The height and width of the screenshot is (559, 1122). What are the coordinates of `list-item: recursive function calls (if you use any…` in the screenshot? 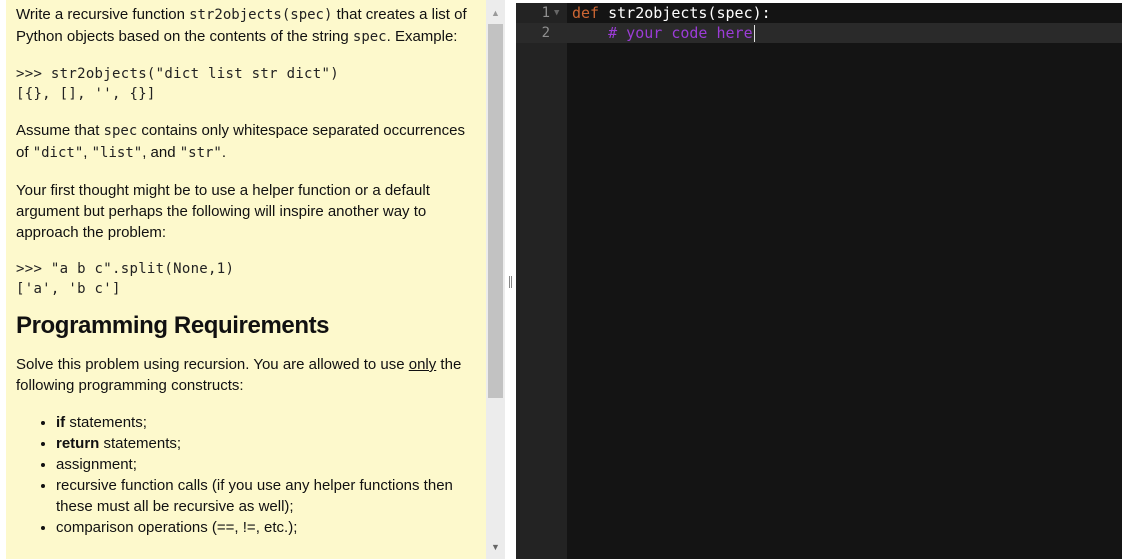 It's located at (266, 496).